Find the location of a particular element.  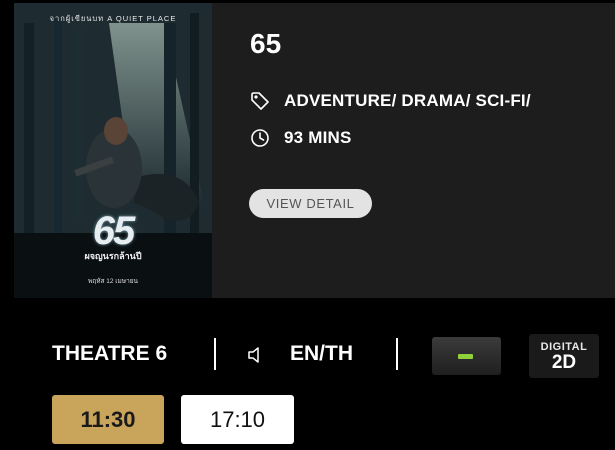

clock-icon is located at coordinates (260, 138).